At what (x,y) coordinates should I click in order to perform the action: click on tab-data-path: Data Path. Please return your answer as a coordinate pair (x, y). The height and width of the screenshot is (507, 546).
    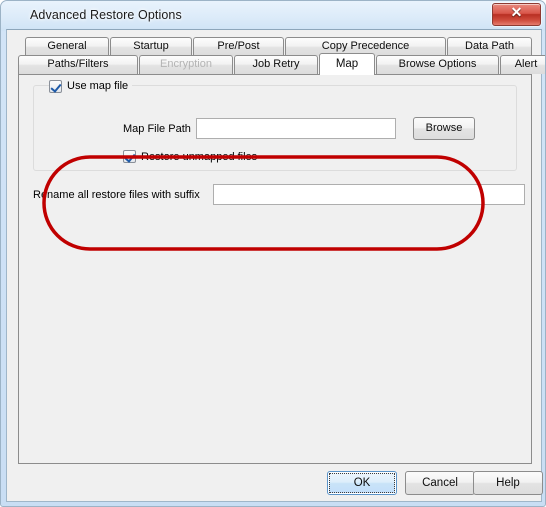
    Looking at the image, I should click on (489, 46).